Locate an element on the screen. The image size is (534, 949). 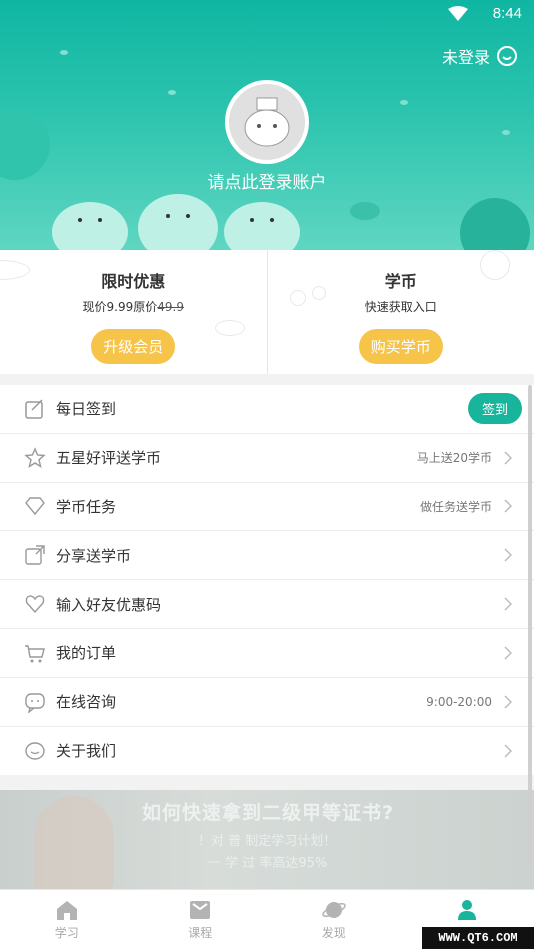
promo-title: 限时优惠 is located at coordinates (133, 281).